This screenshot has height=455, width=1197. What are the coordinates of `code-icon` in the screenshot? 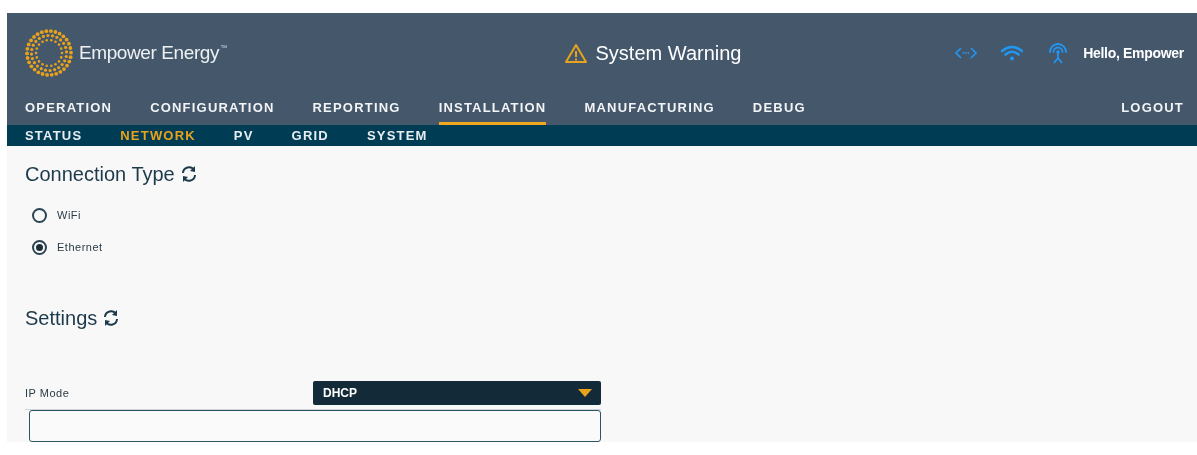 It's located at (966, 53).